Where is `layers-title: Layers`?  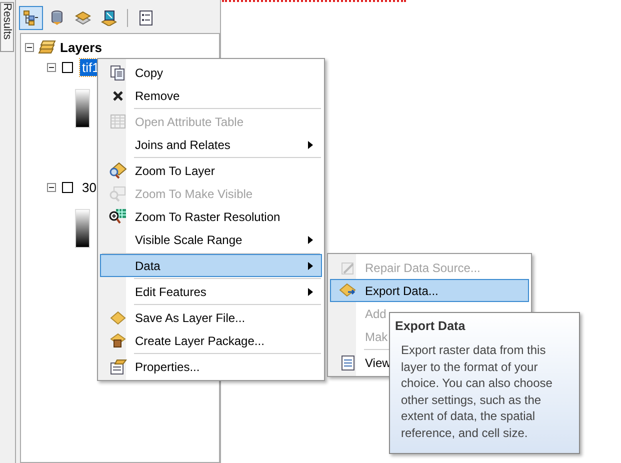
layers-title: Layers is located at coordinates (81, 47).